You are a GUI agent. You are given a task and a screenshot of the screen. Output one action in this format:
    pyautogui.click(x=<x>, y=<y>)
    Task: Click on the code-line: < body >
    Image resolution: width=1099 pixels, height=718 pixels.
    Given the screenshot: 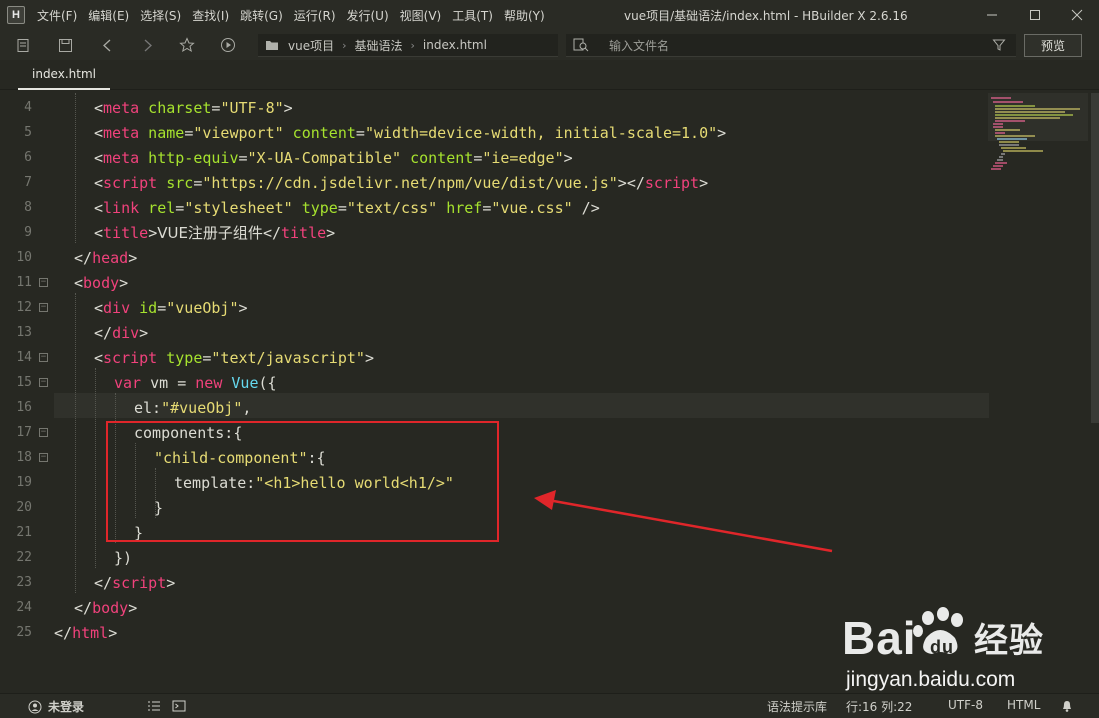 What is the action you would take?
    pyautogui.click(x=91, y=282)
    